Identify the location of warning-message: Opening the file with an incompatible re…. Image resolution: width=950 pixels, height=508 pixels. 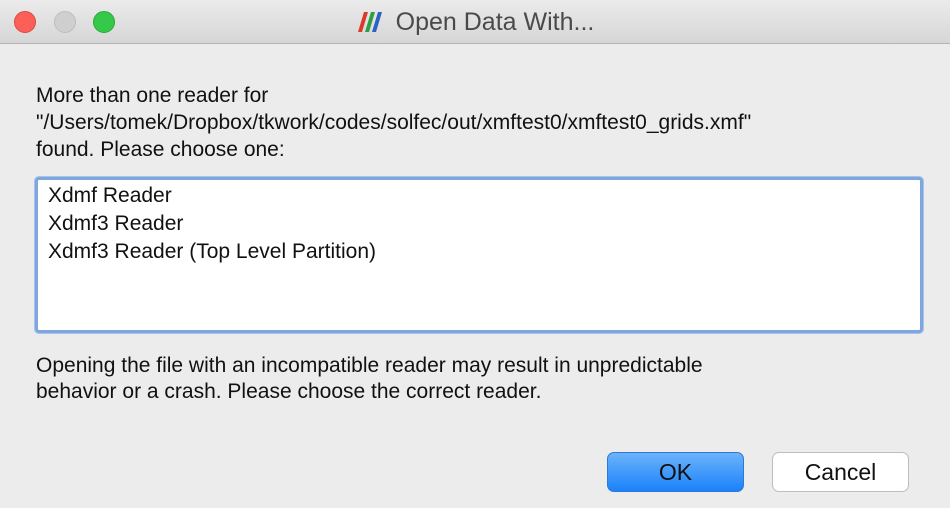
(486, 379).